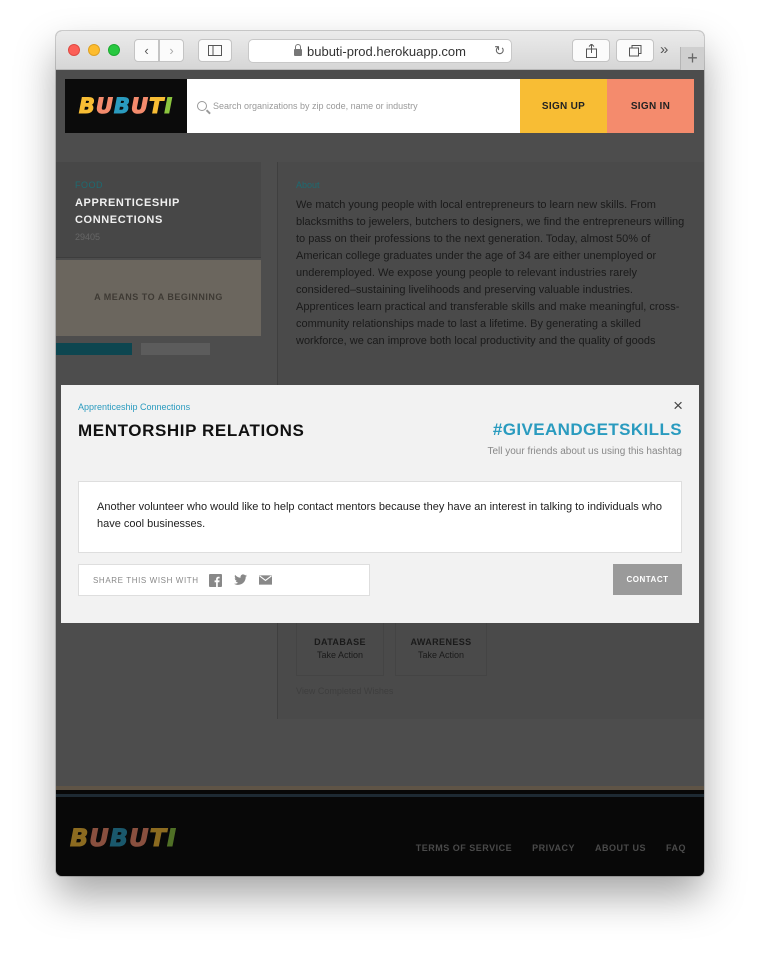  I want to click on browser-toolbar: ‹ › bubuti-prod.herokuapp.com ↻ » +, so click(380, 50).